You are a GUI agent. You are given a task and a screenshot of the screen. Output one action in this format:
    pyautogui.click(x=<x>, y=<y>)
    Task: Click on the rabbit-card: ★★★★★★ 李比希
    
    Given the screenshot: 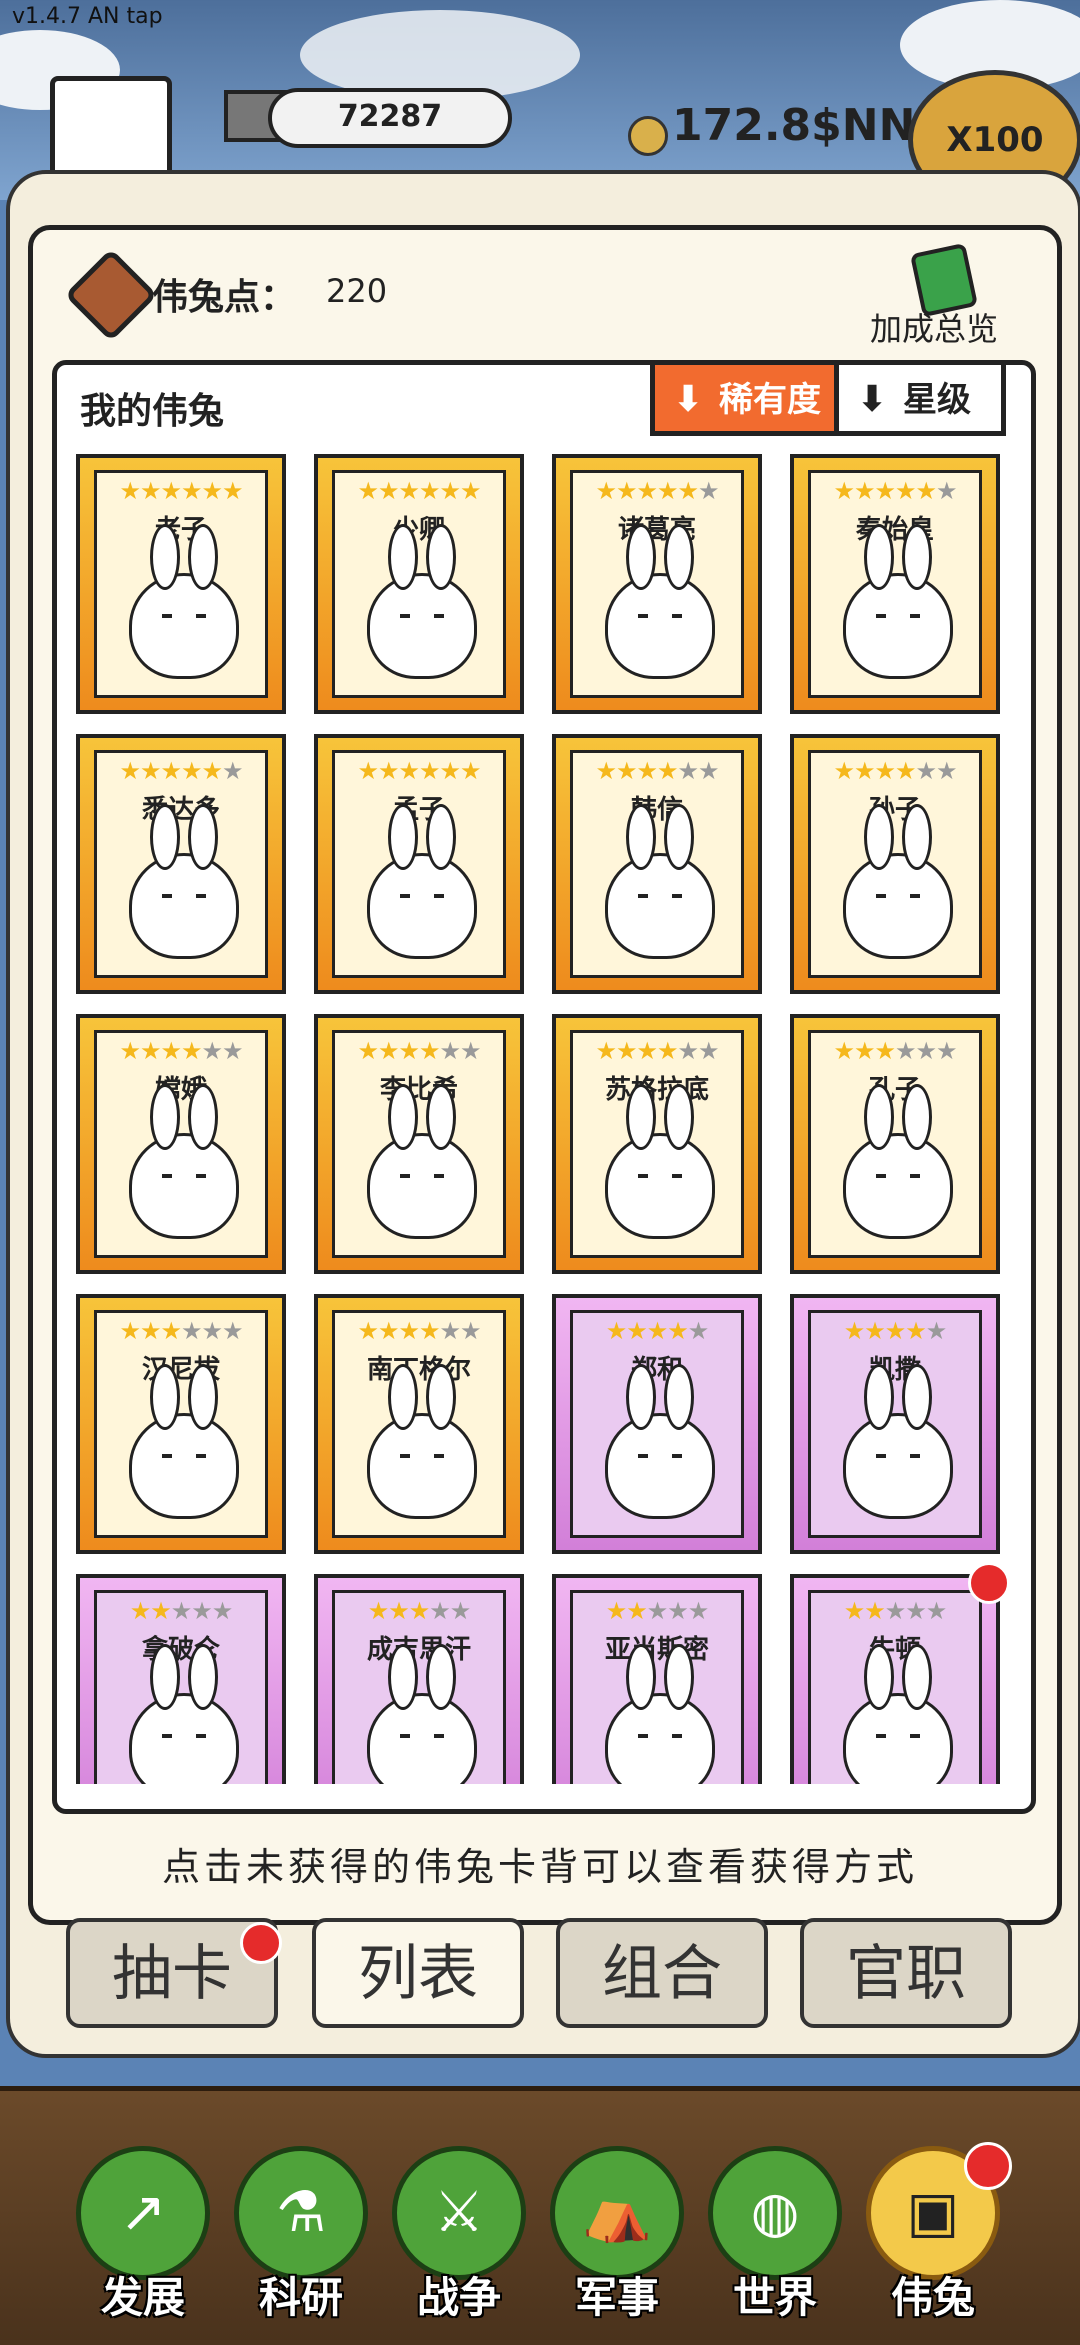 What is the action you would take?
    pyautogui.click(x=419, y=1144)
    